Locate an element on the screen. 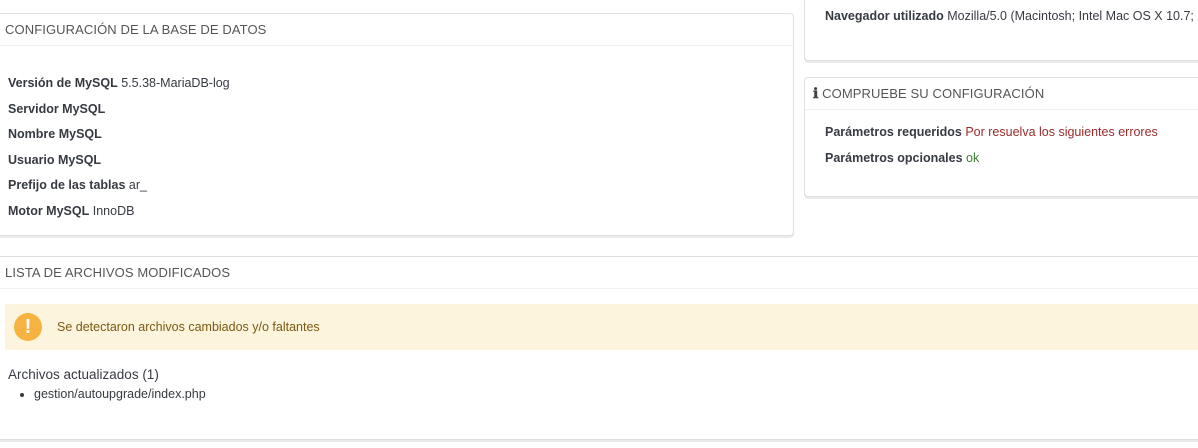  db-row-label: Nombre MySQL is located at coordinates (55, 134).